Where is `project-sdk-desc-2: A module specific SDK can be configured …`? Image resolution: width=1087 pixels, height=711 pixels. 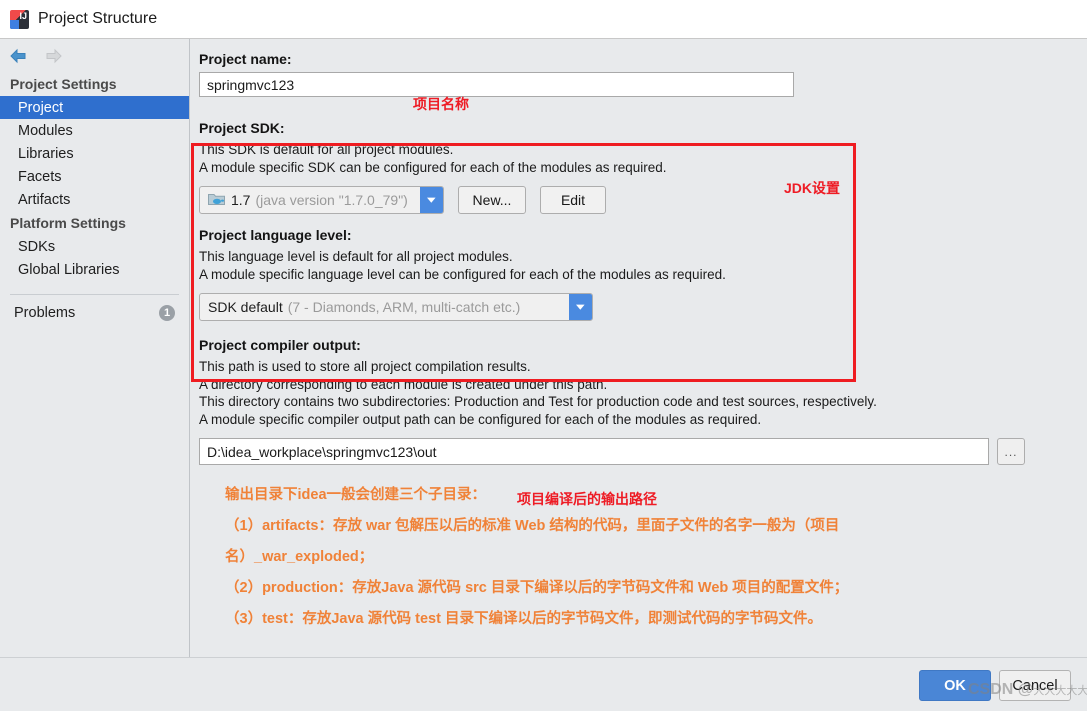 project-sdk-desc-2: A module specific SDK can be configured … is located at coordinates (433, 167).